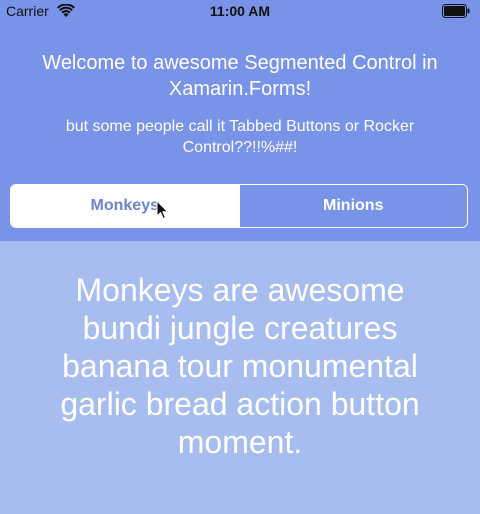 This screenshot has width=480, height=514. What do you see at coordinates (456, 11) in the screenshot?
I see `battery-icon` at bounding box center [456, 11].